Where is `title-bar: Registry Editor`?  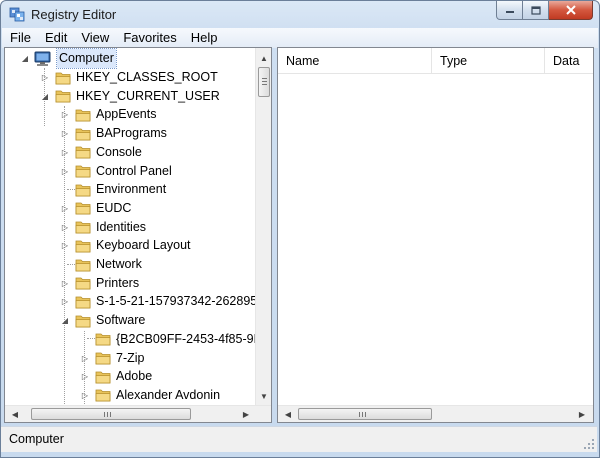 title-bar: Registry Editor is located at coordinates (300, 15).